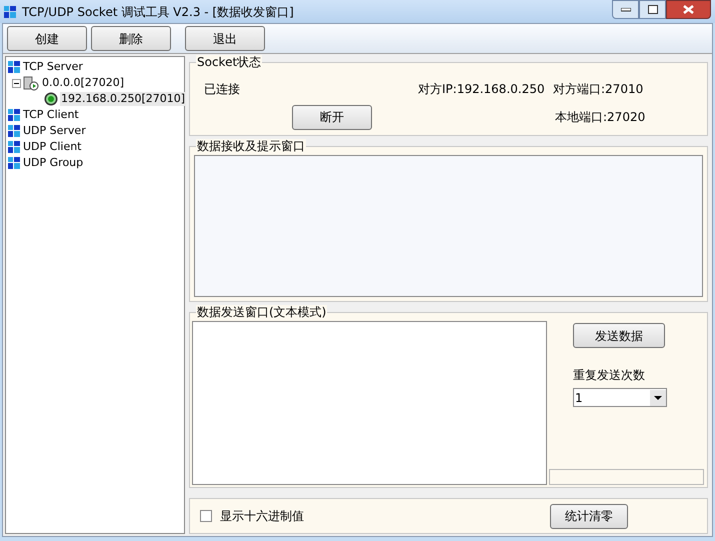 This screenshot has height=541, width=715. I want to click on toolbar-button: 退出, so click(225, 38).